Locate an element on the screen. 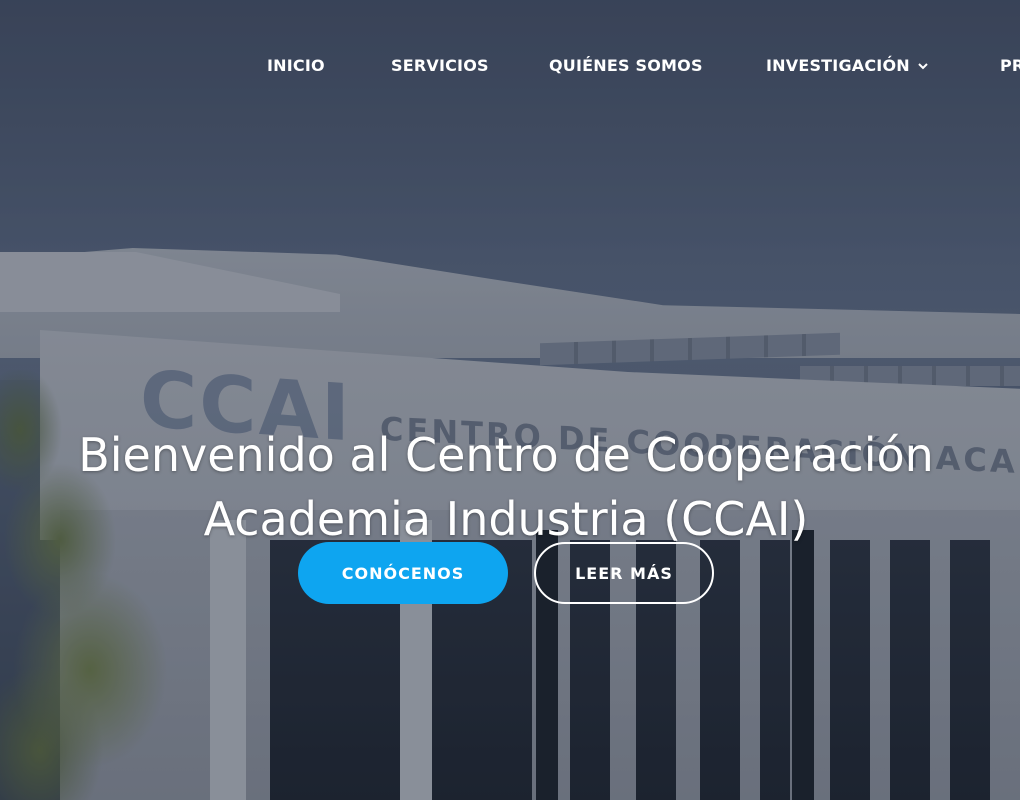 This screenshot has height=800, width=1020. nav-item-truncated: PR is located at coordinates (1010, 65).